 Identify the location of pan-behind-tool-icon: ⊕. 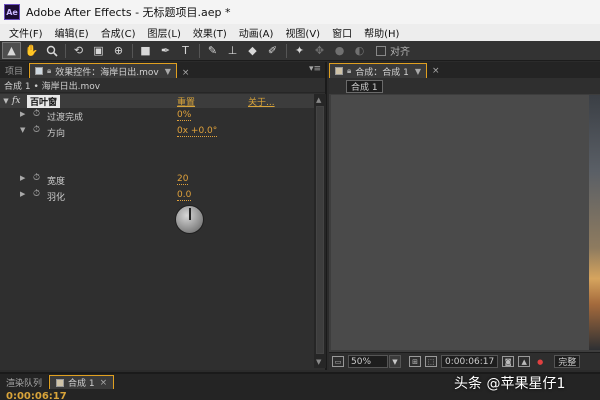
(118, 50).